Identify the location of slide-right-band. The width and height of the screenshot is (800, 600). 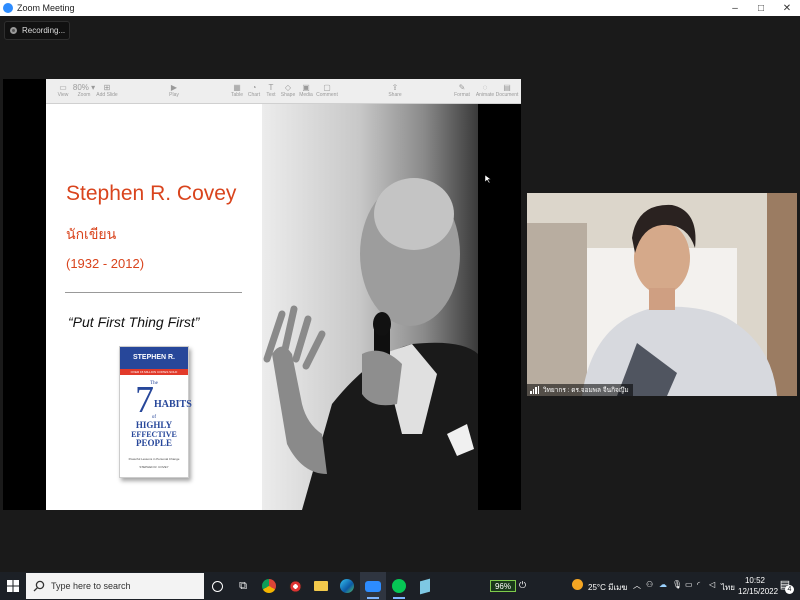
(499, 307).